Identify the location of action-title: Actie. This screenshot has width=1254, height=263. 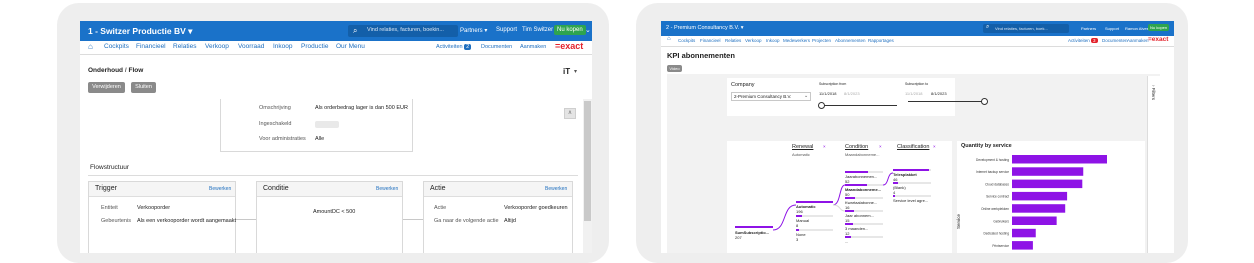
(438, 188).